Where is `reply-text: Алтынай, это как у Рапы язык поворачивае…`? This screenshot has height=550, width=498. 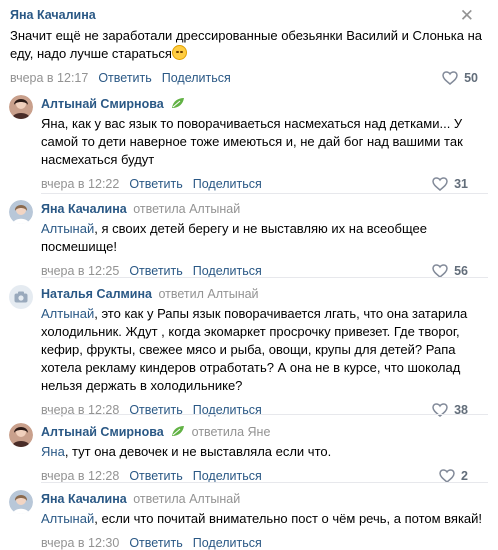
reply-text: Алтынай, это как у Рапы язык поворачивае… is located at coordinates (254, 349).